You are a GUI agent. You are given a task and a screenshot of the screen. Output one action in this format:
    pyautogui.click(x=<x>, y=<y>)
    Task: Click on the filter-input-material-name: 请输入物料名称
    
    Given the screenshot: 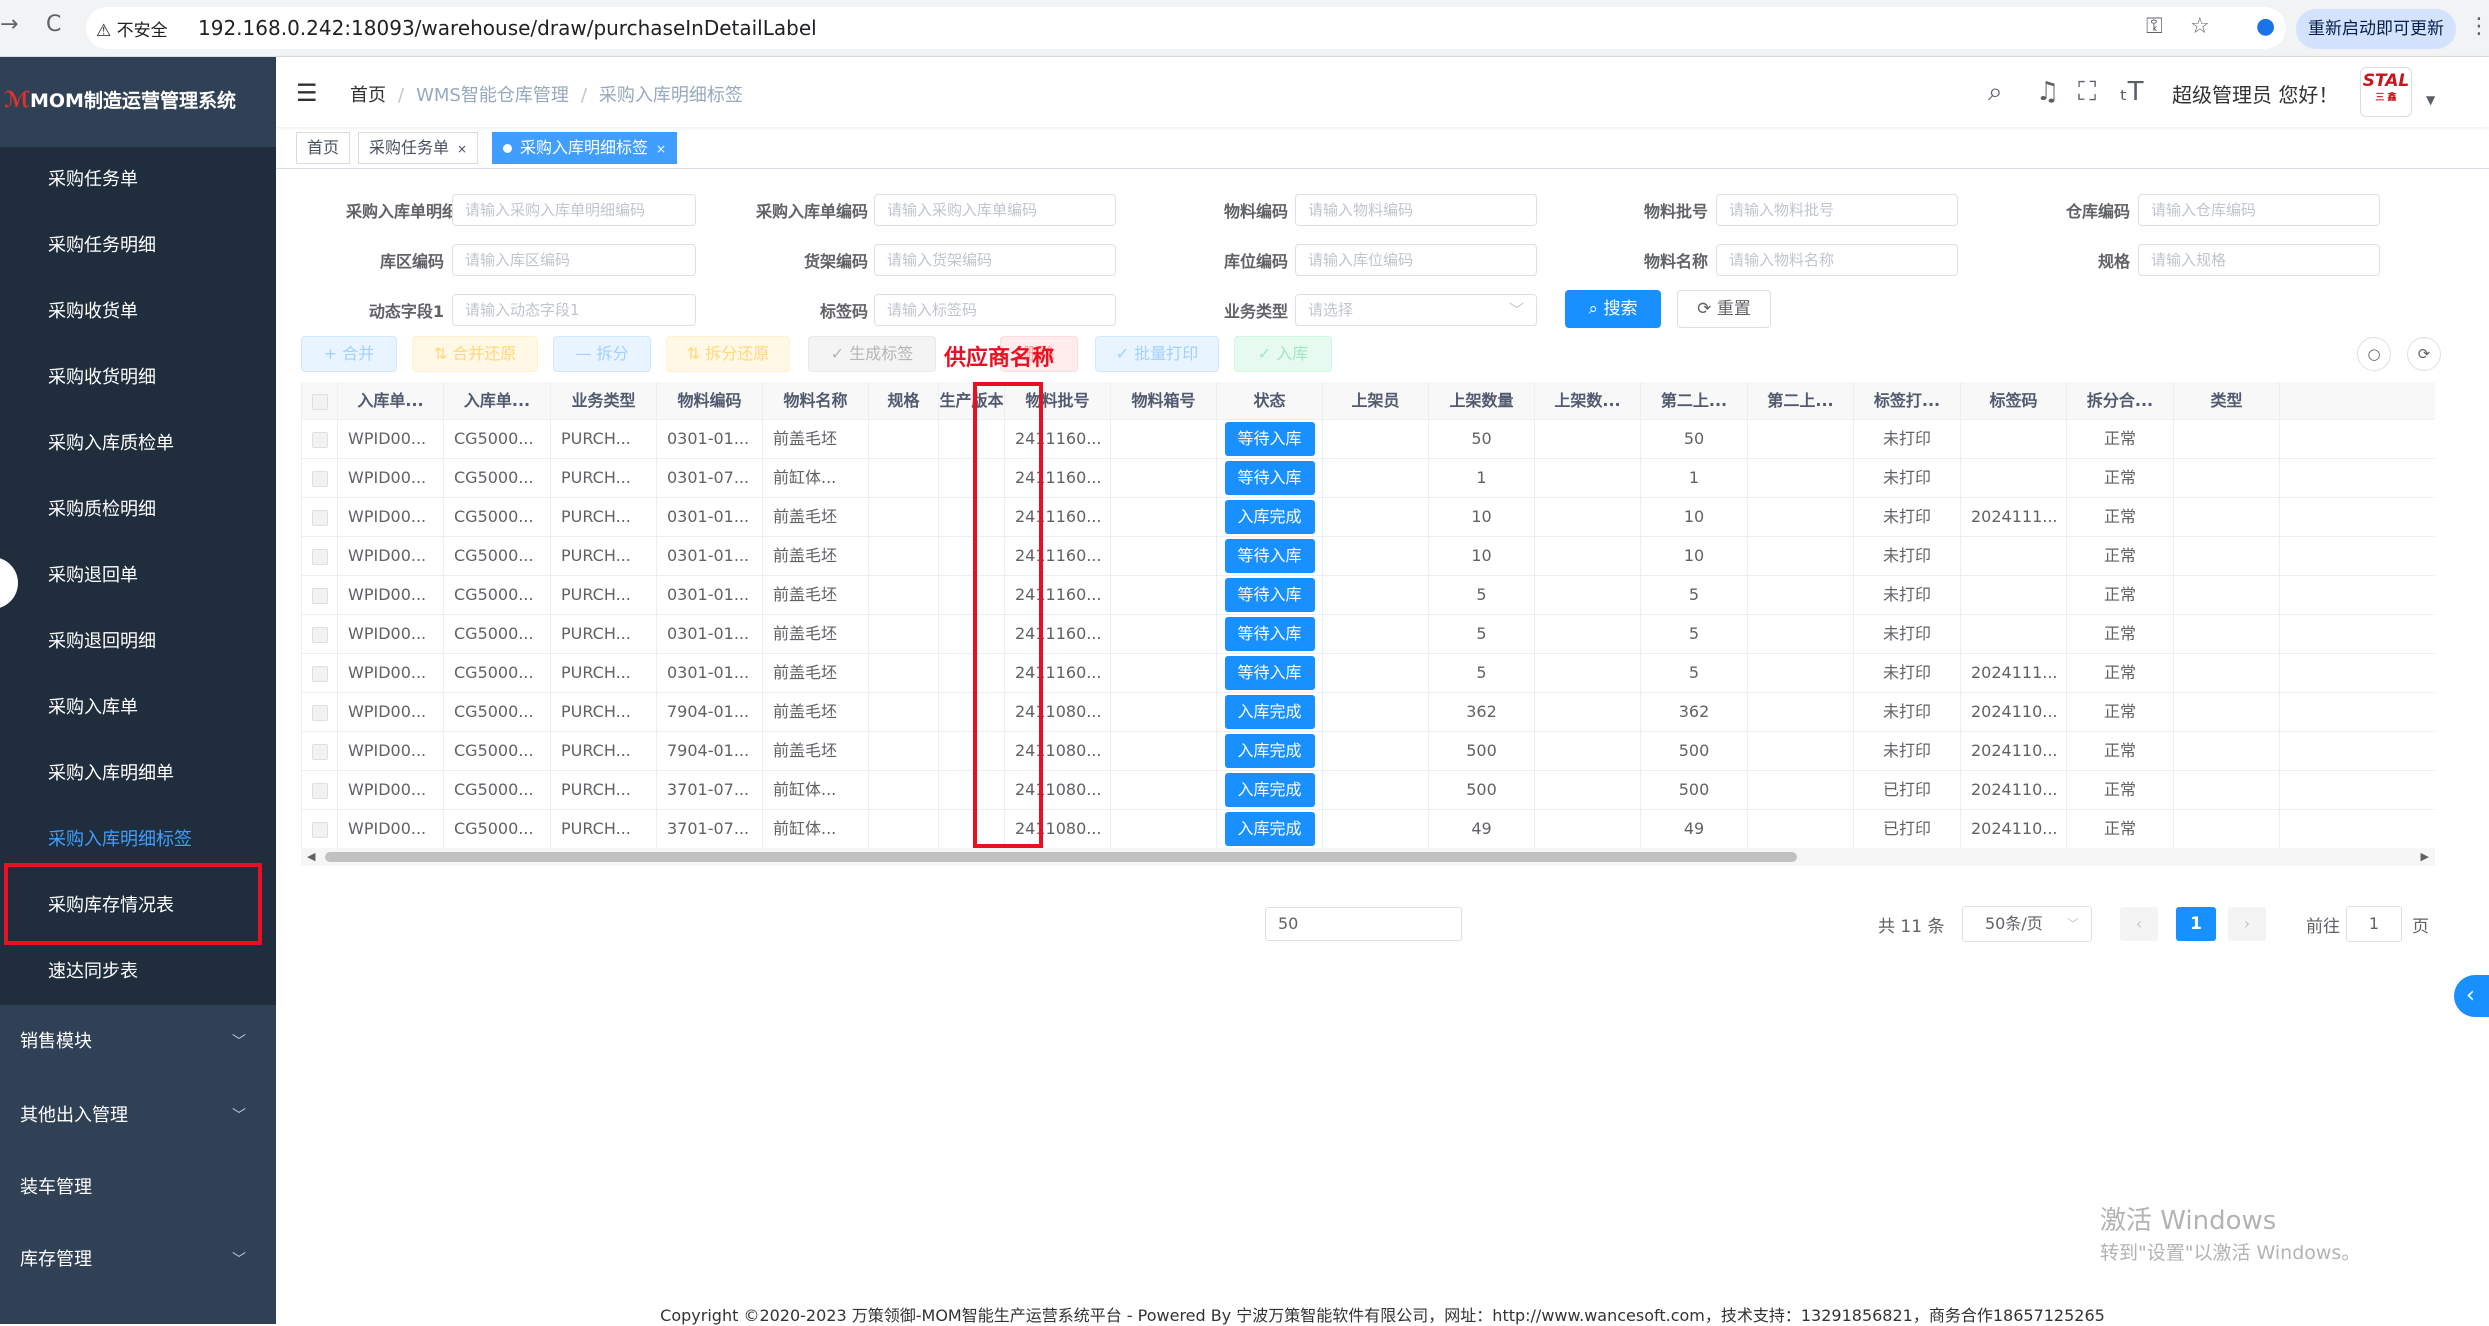 What is the action you would take?
    pyautogui.click(x=1837, y=260)
    